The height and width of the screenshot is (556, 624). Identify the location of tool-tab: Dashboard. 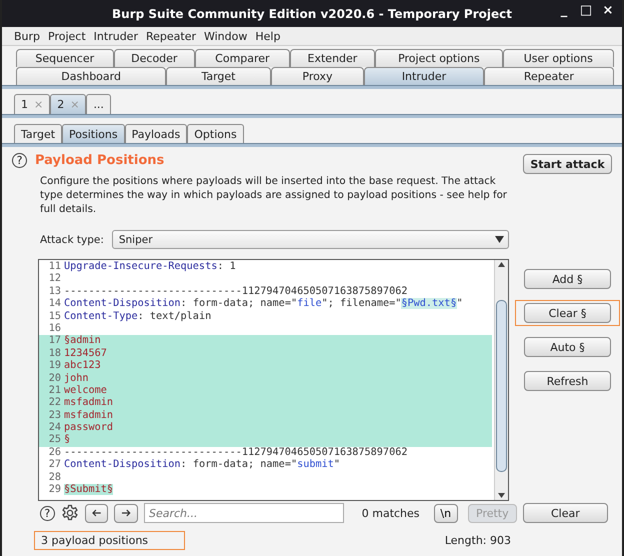
(91, 76).